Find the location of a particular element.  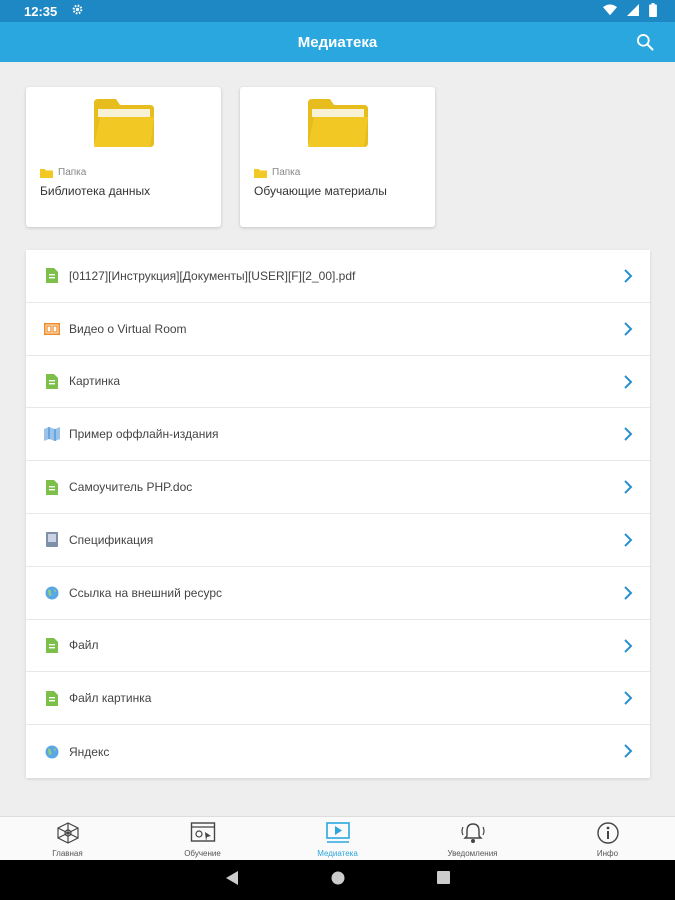

status-bar: 12:35 is located at coordinates (337, 11).